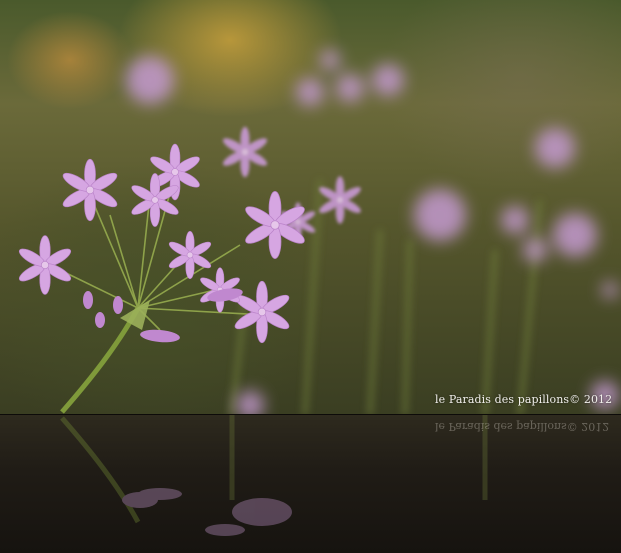 Image resolution: width=621 pixels, height=553 pixels. Describe the element at coordinates (135, 315) in the screenshot. I see `bract` at that location.